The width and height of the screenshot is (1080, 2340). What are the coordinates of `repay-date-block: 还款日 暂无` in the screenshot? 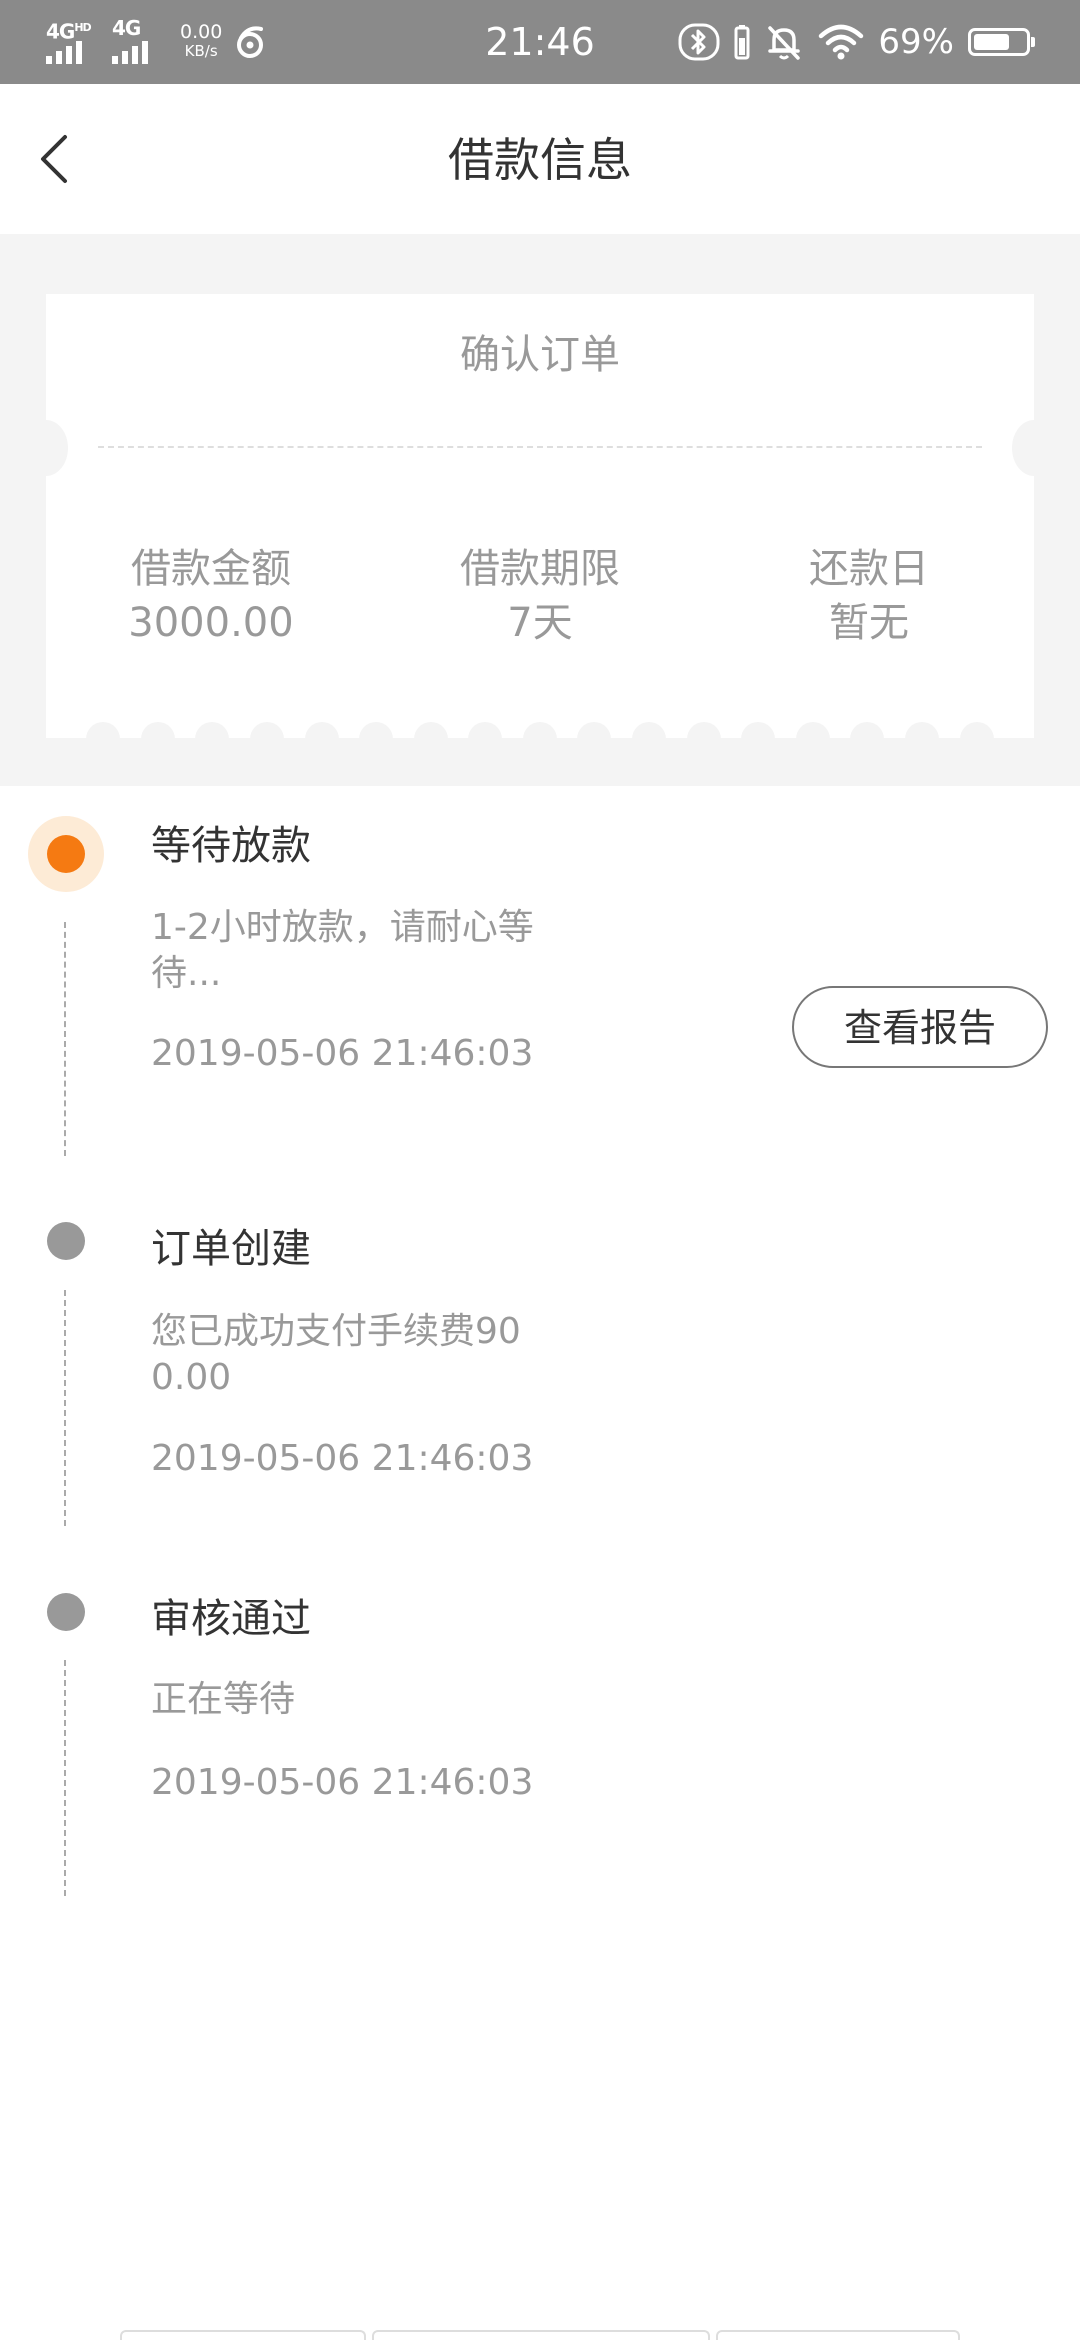 It's located at (869, 596).